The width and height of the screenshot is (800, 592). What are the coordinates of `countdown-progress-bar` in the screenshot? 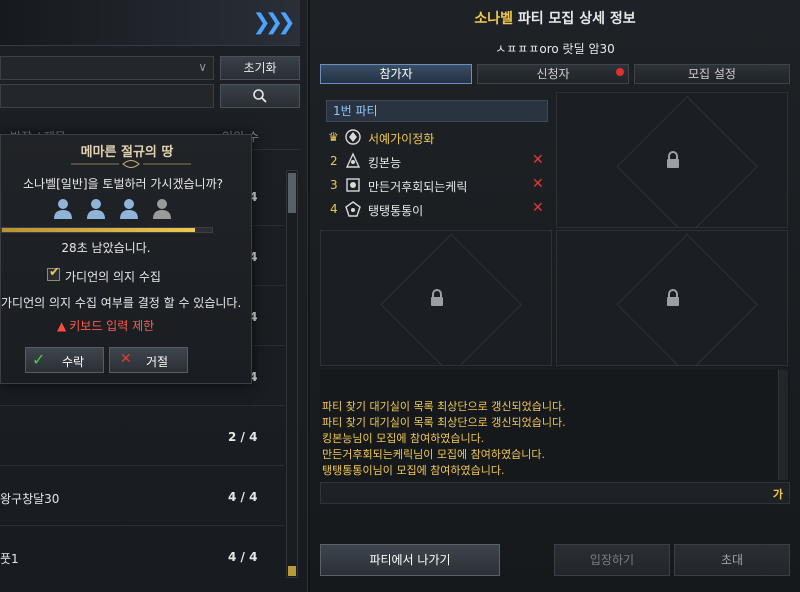 It's located at (107, 230).